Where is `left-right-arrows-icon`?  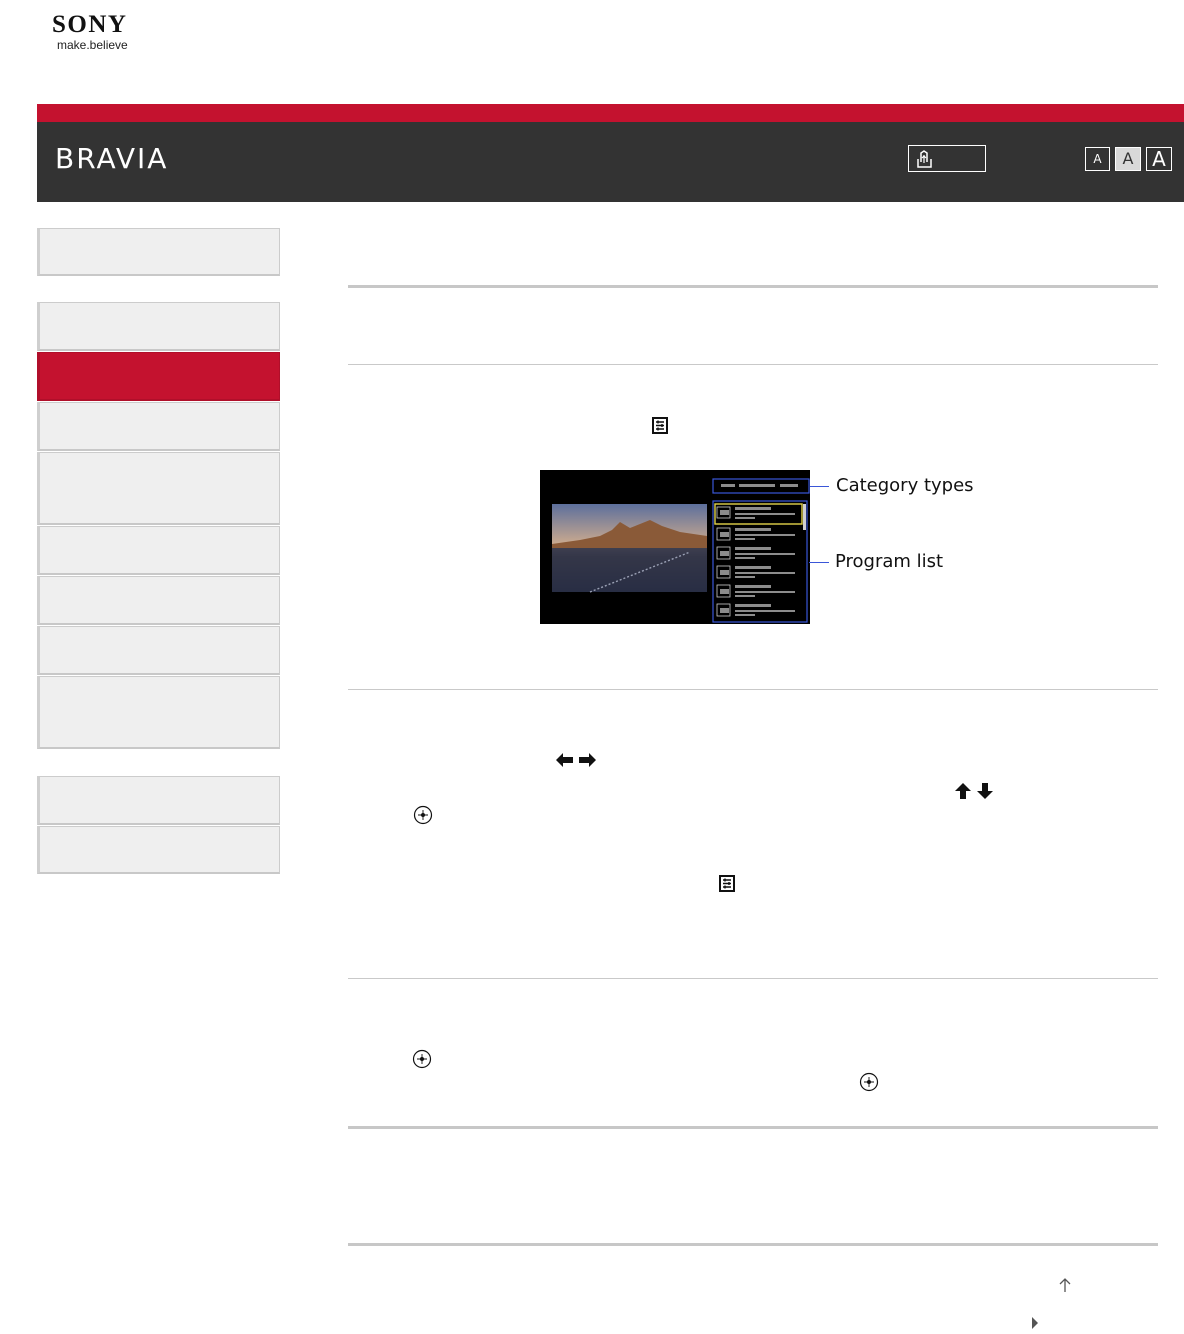
left-right-arrows-icon is located at coordinates (576, 760).